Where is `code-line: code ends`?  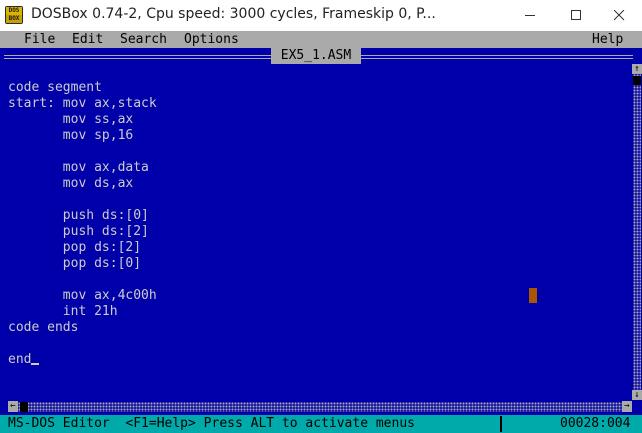
code-line: code ends is located at coordinates (82, 328).